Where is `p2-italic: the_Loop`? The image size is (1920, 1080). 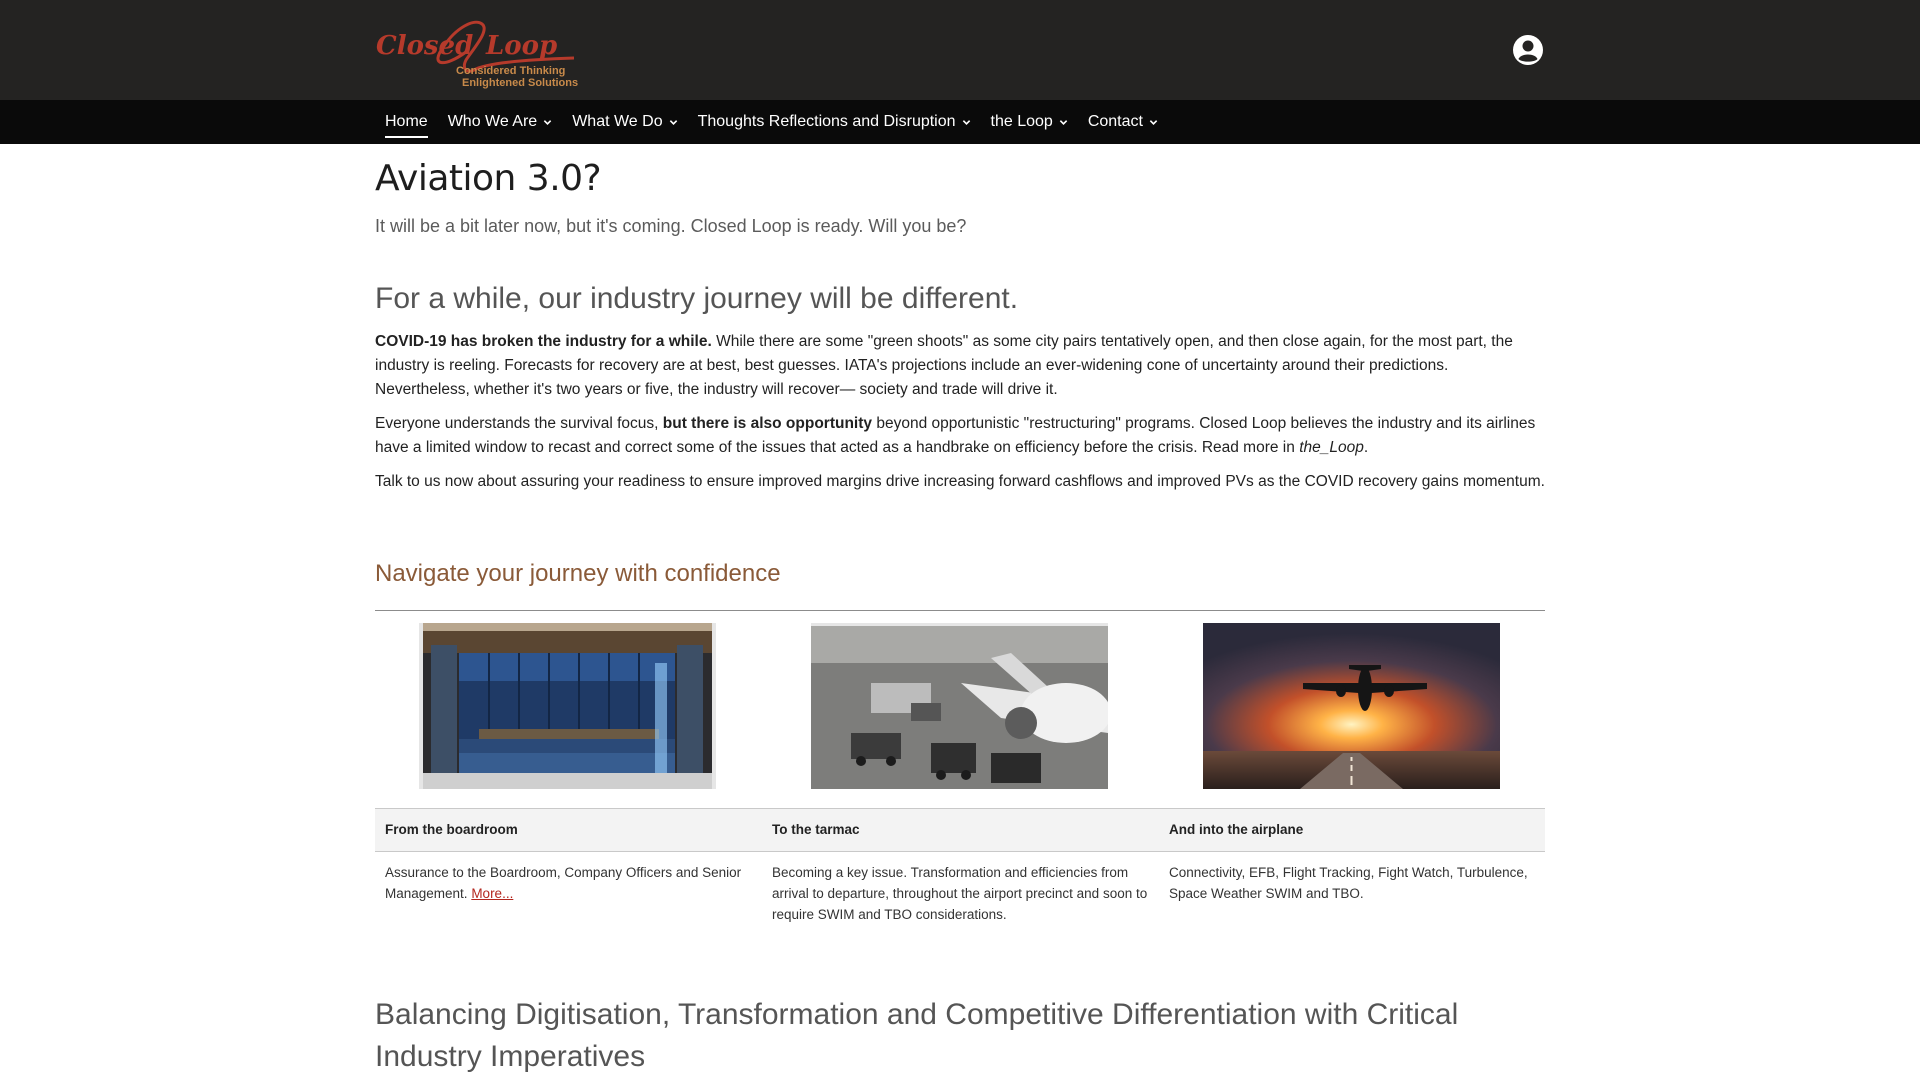 p2-italic: the_Loop is located at coordinates (1331, 447).